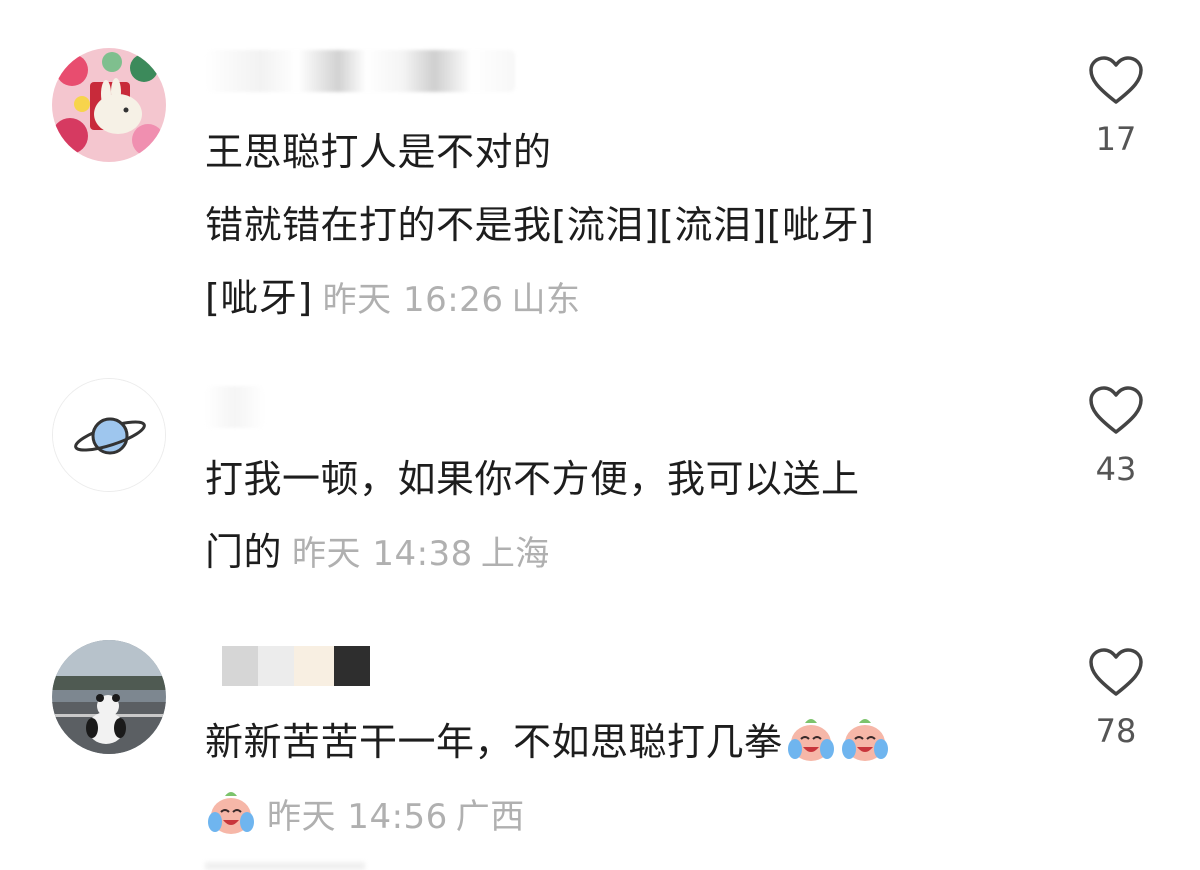 This screenshot has width=1200, height=870. What do you see at coordinates (259, 298) in the screenshot?
I see `comment-line: [呲牙]` at bounding box center [259, 298].